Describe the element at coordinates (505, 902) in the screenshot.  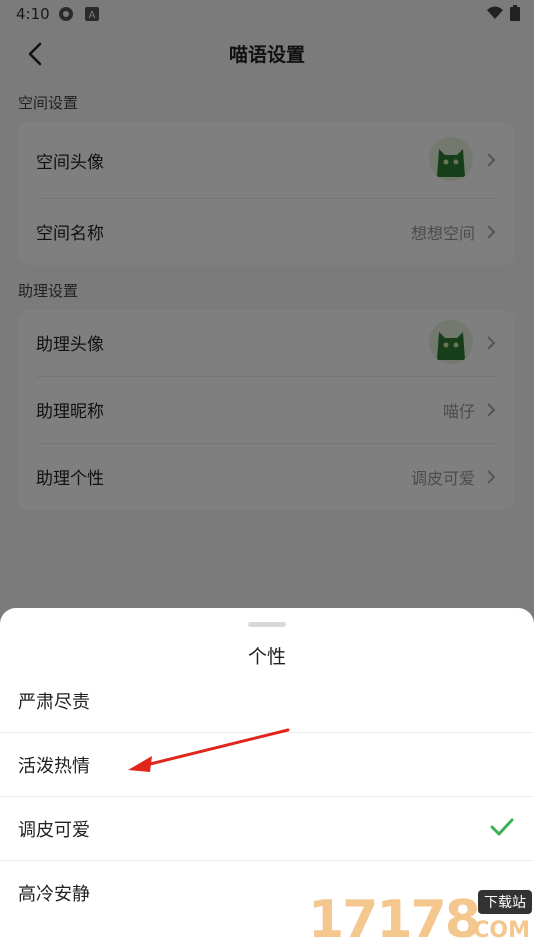
I see `watermark-badge: 下载站` at that location.